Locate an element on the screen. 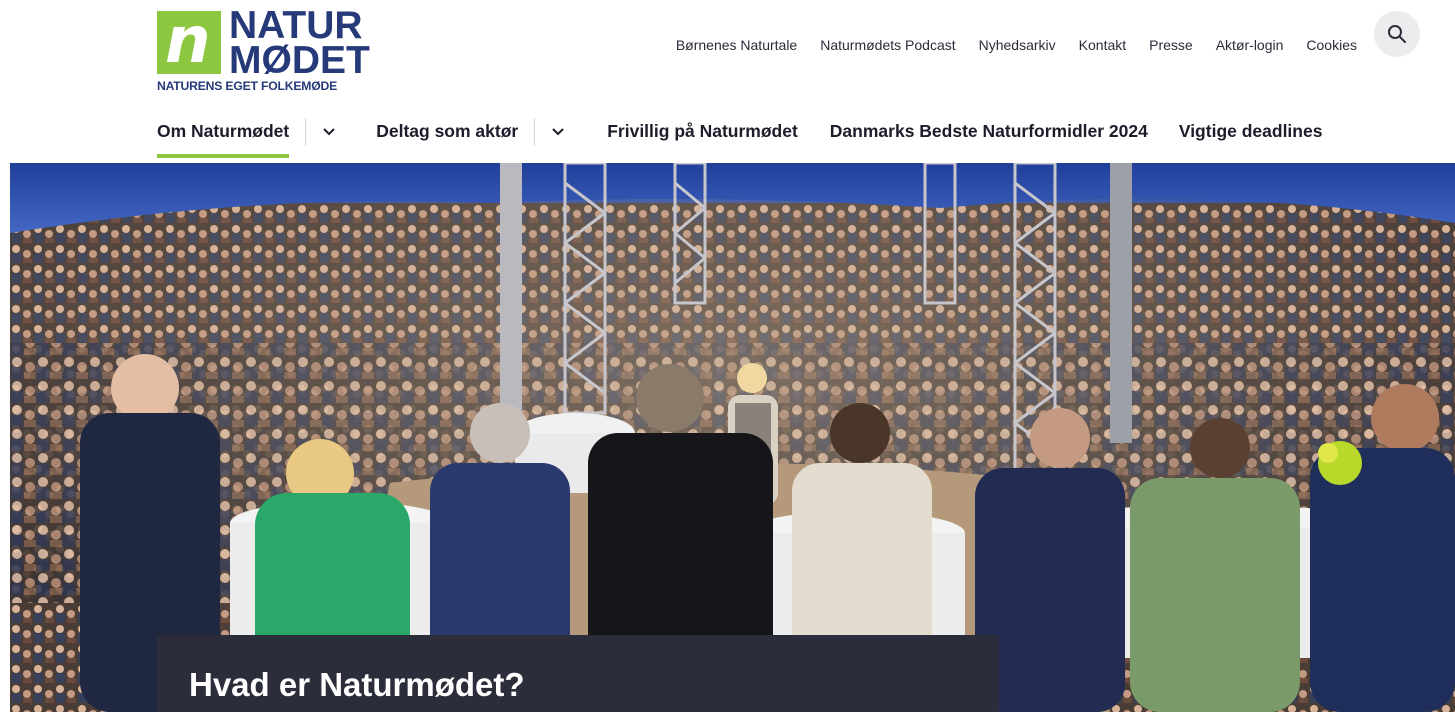 Image resolution: width=1455 pixels, height=712 pixels. site-logo: n NATUR MØDET NATURENS EGET FOLKEMØDE is located at coordinates (263, 50).